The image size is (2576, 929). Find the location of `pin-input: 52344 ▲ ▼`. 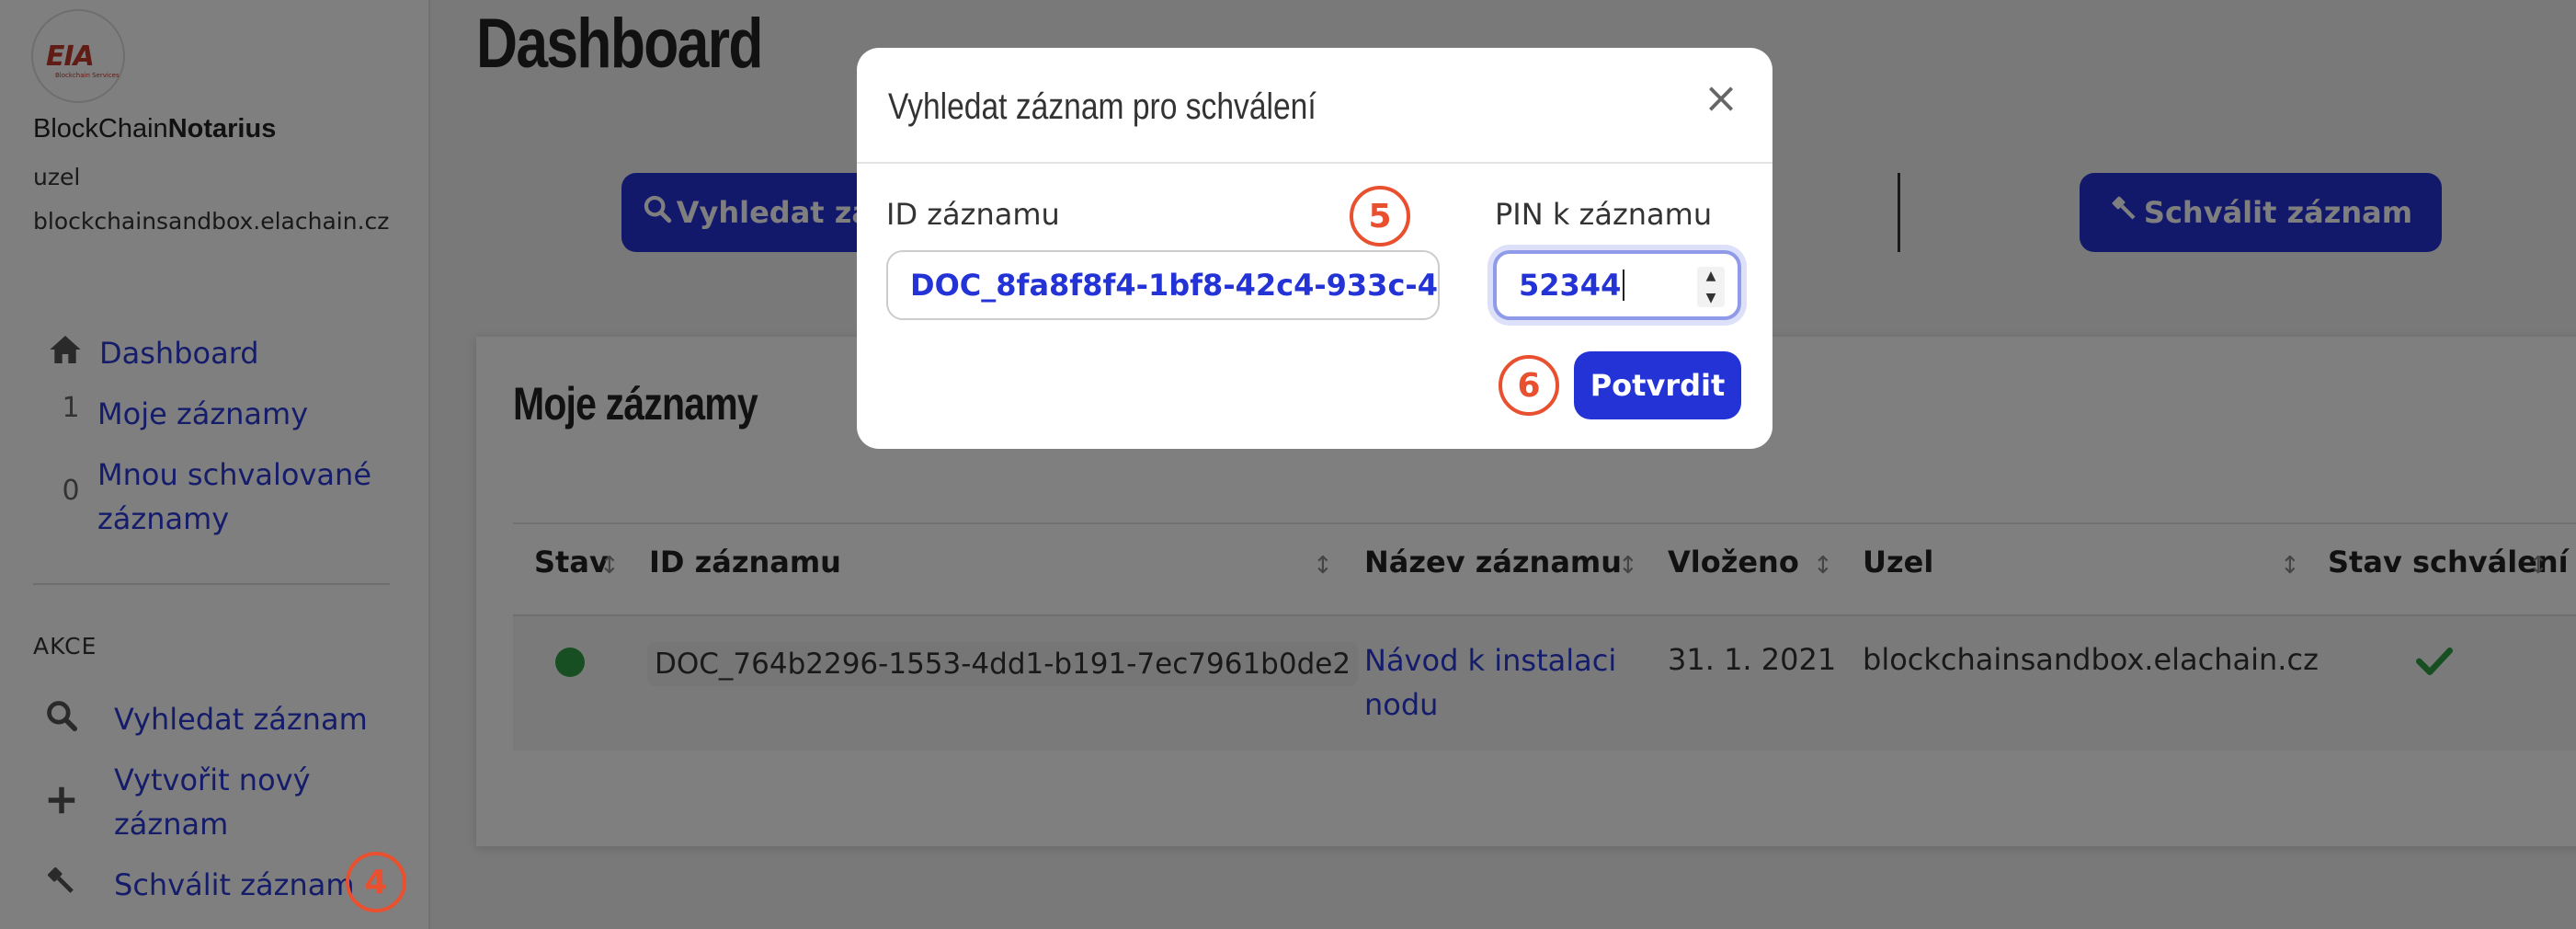

pin-input: 52344 ▲ ▼ is located at coordinates (1617, 285).